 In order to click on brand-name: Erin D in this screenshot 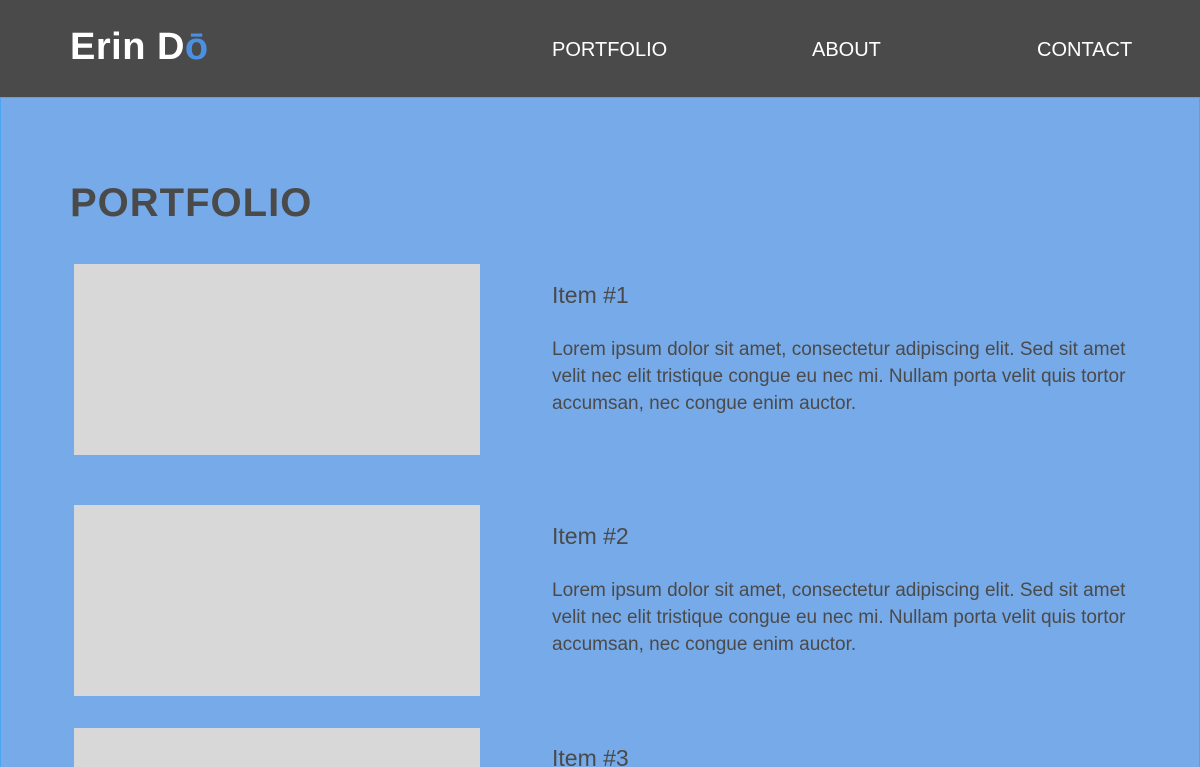, I will do `click(127, 47)`.